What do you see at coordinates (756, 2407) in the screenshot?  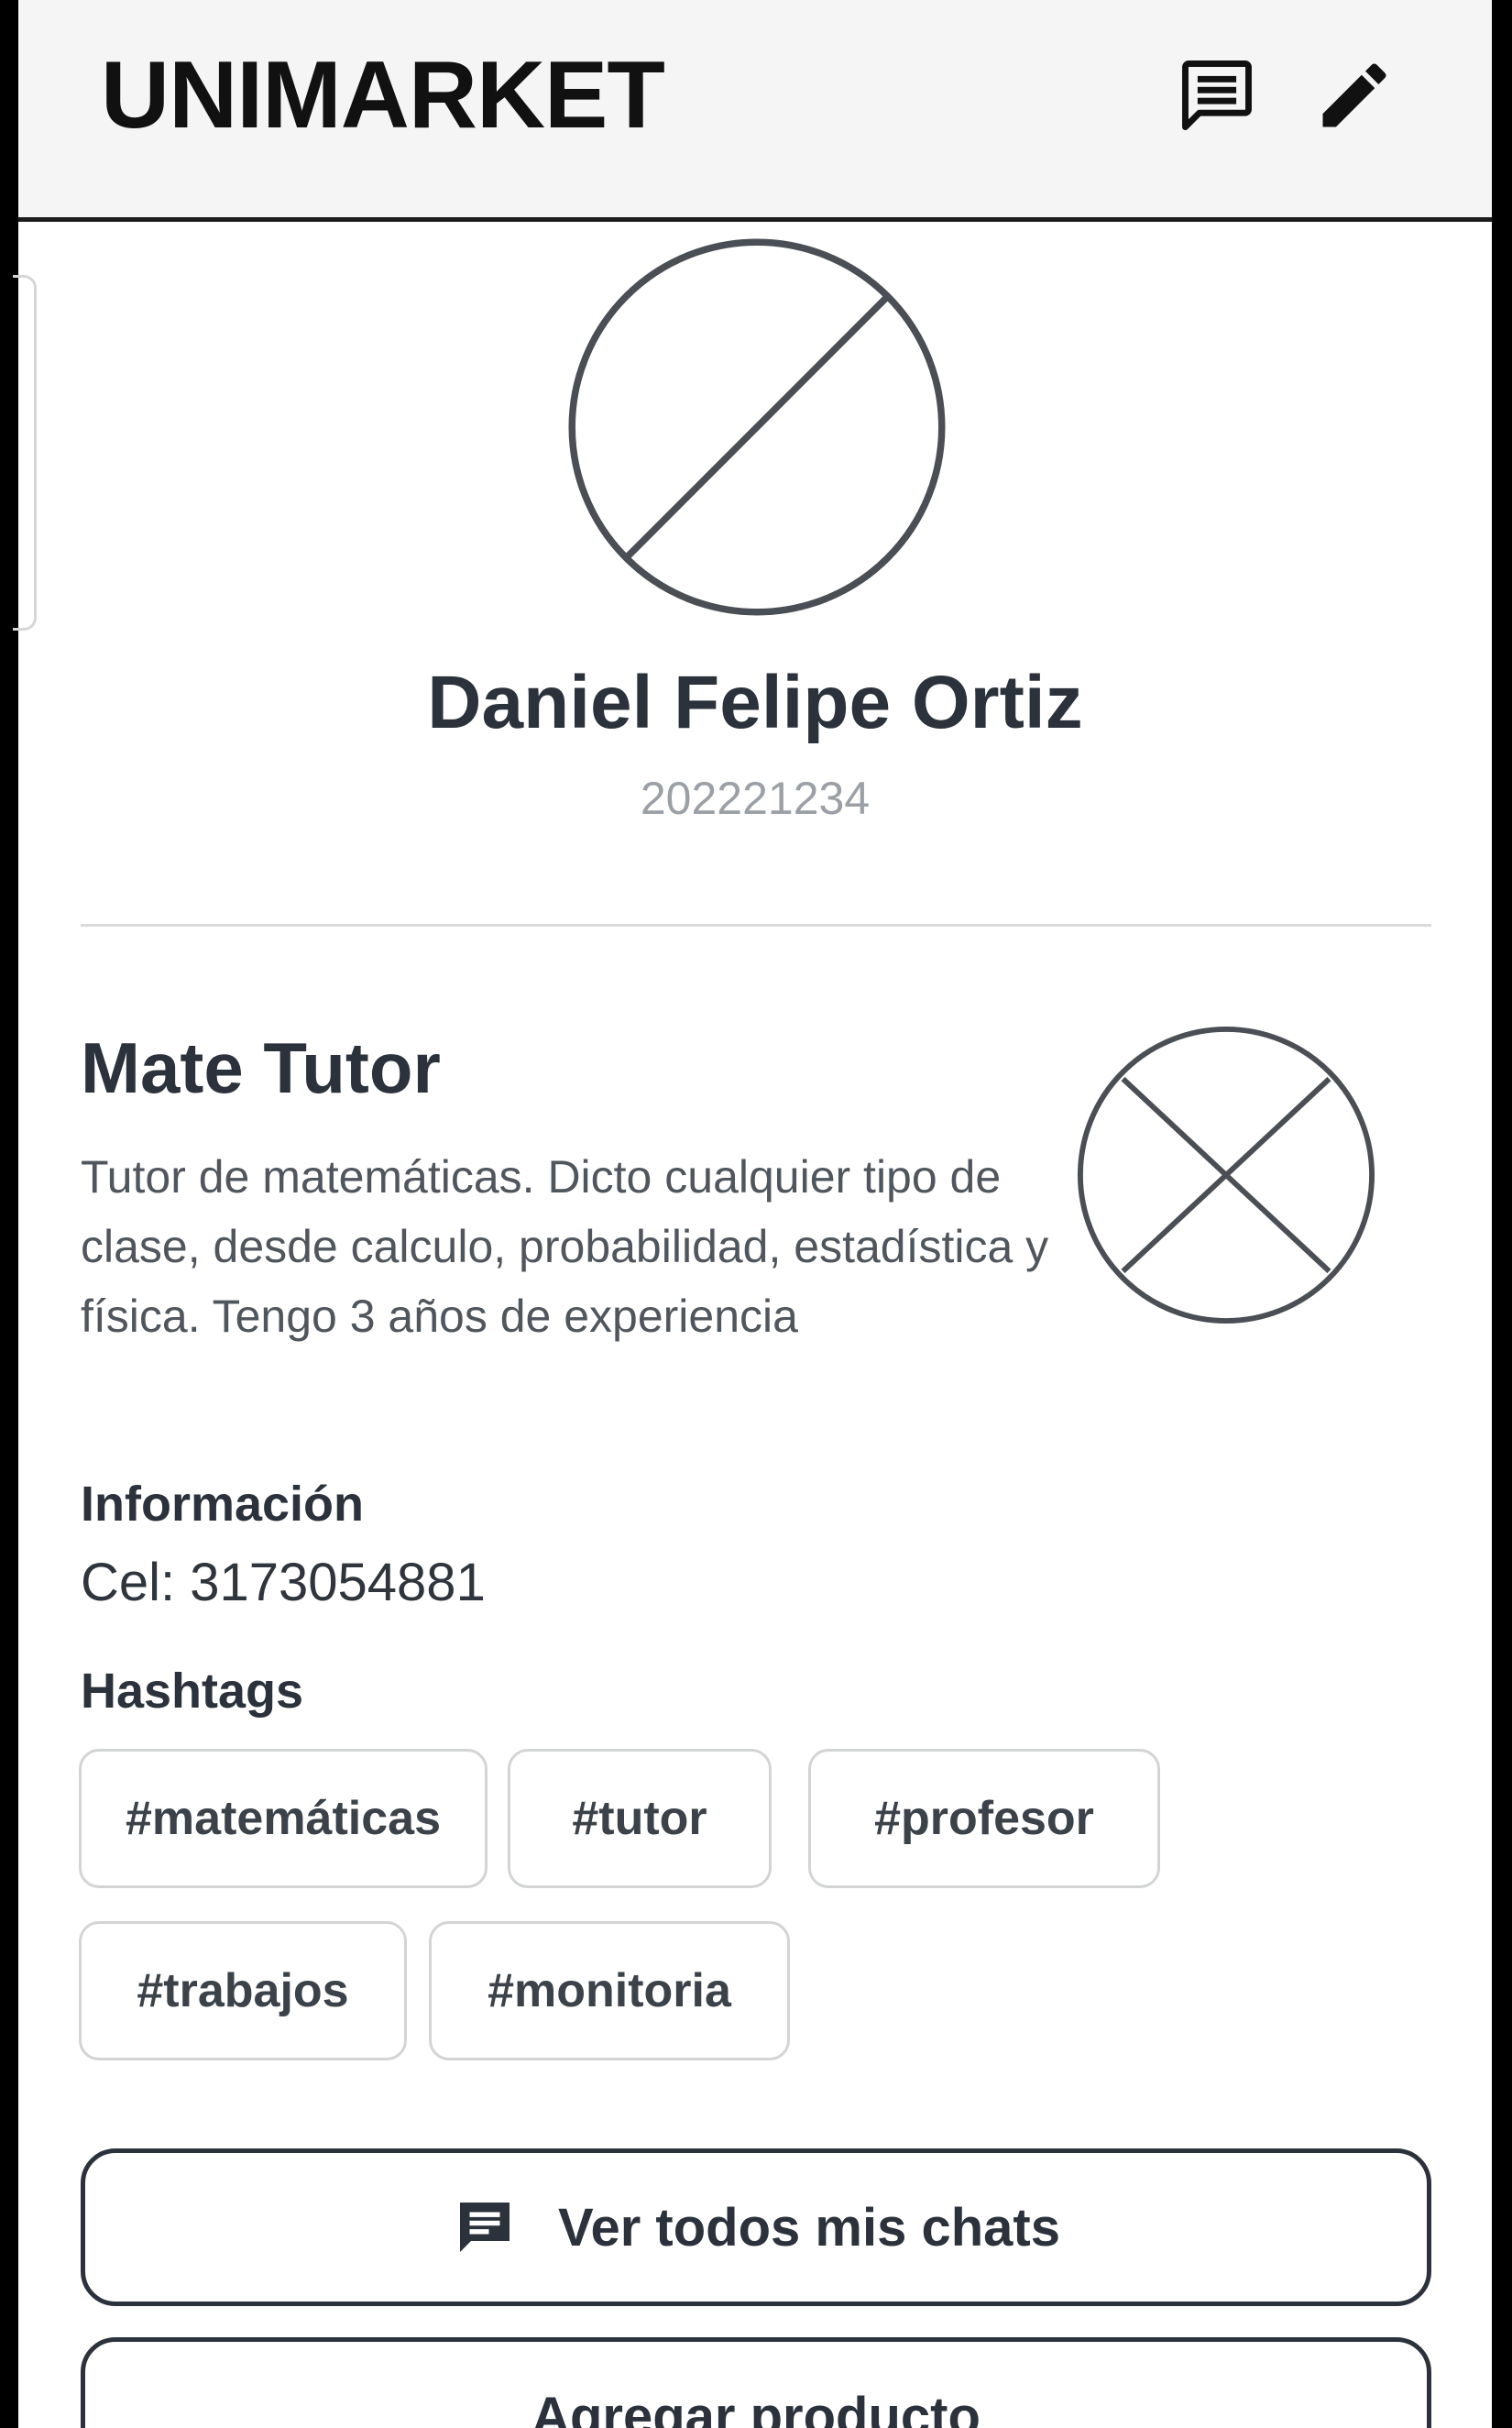 I see `add-product-label: Agregar producto` at bounding box center [756, 2407].